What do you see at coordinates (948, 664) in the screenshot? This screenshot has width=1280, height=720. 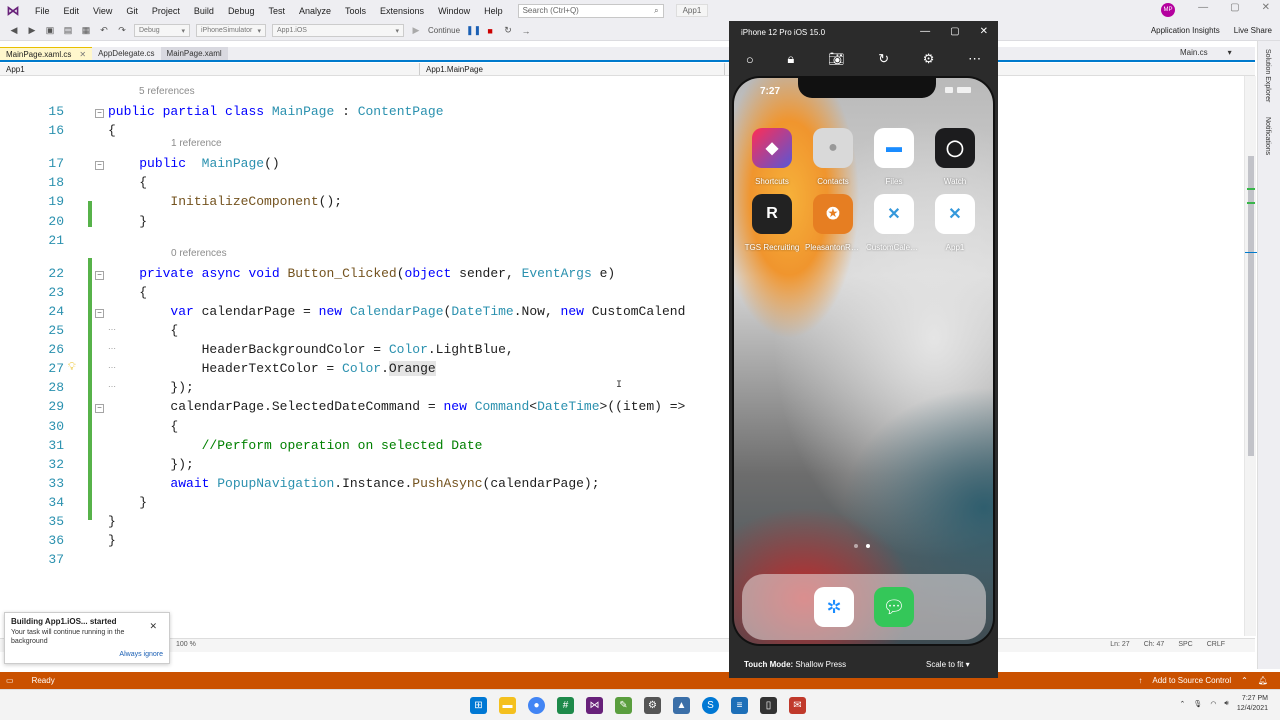 I see `scale-dropdown: Scale to fit ▾` at bounding box center [948, 664].